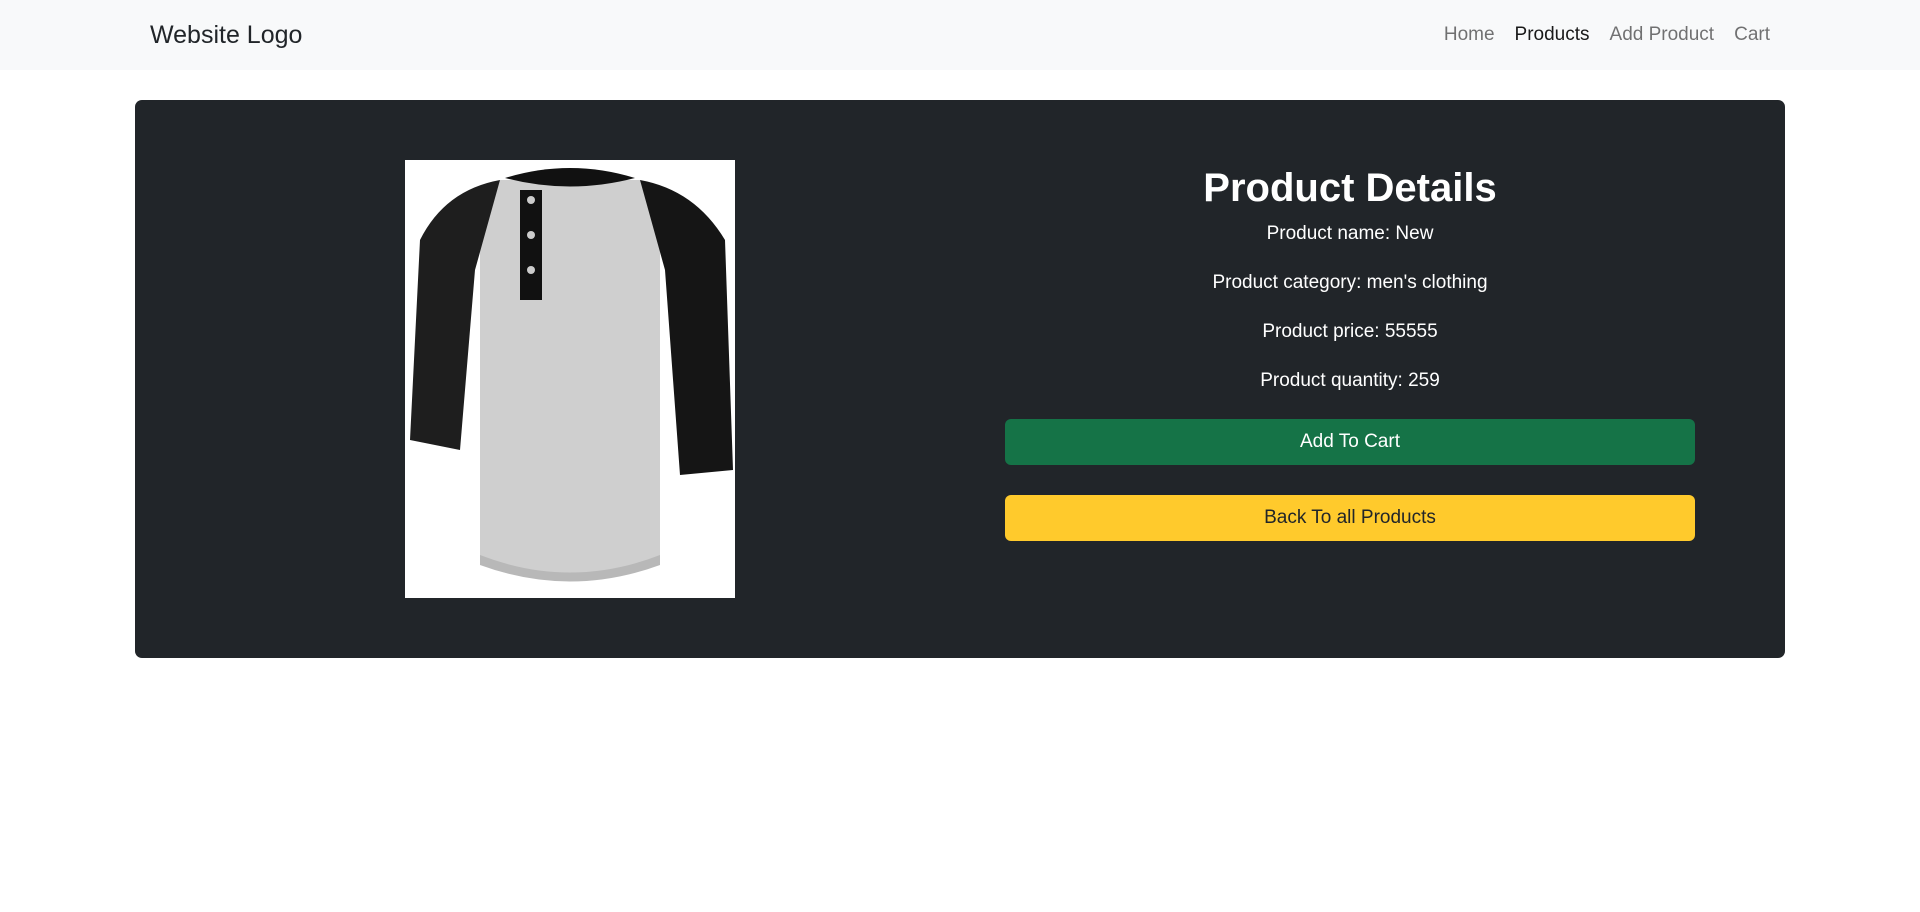 The image size is (1920, 912). Describe the element at coordinates (1350, 188) in the screenshot. I see `page-title: Product Details` at that location.